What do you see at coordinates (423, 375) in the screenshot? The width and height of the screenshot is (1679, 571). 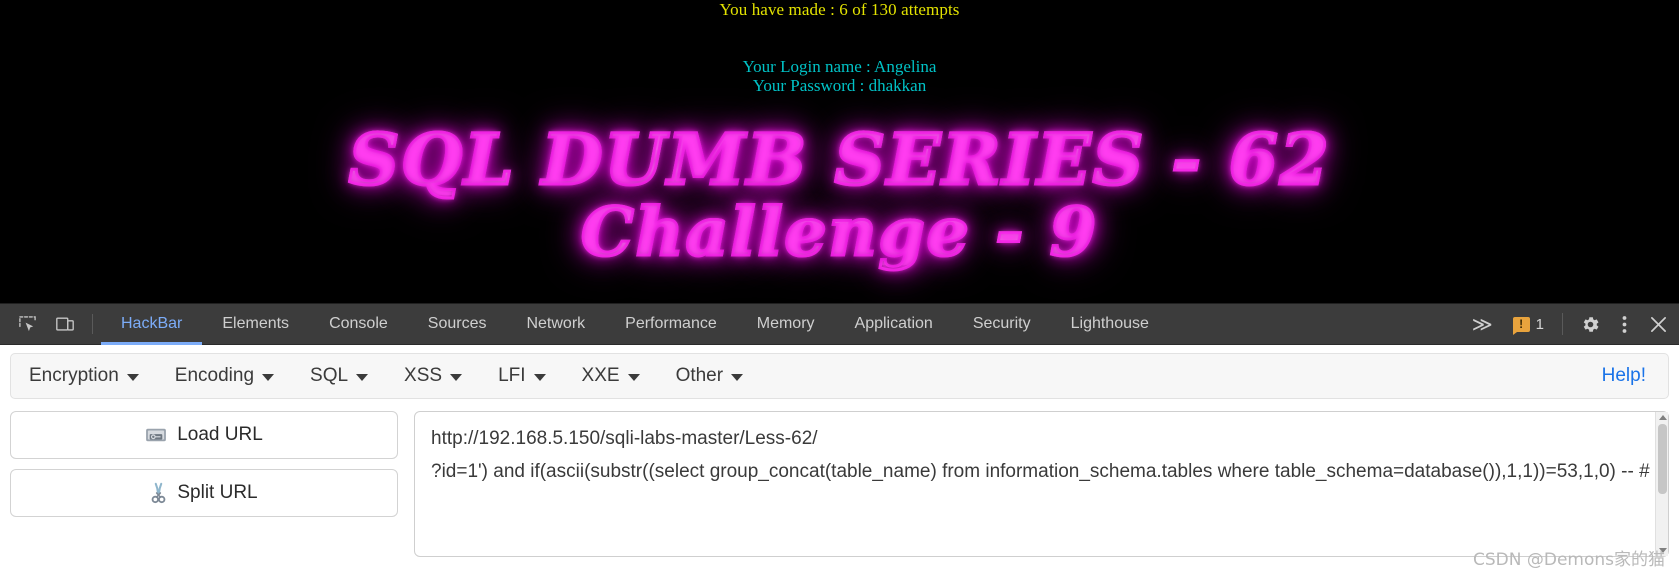 I see `menu-xss-label: XSS` at bounding box center [423, 375].